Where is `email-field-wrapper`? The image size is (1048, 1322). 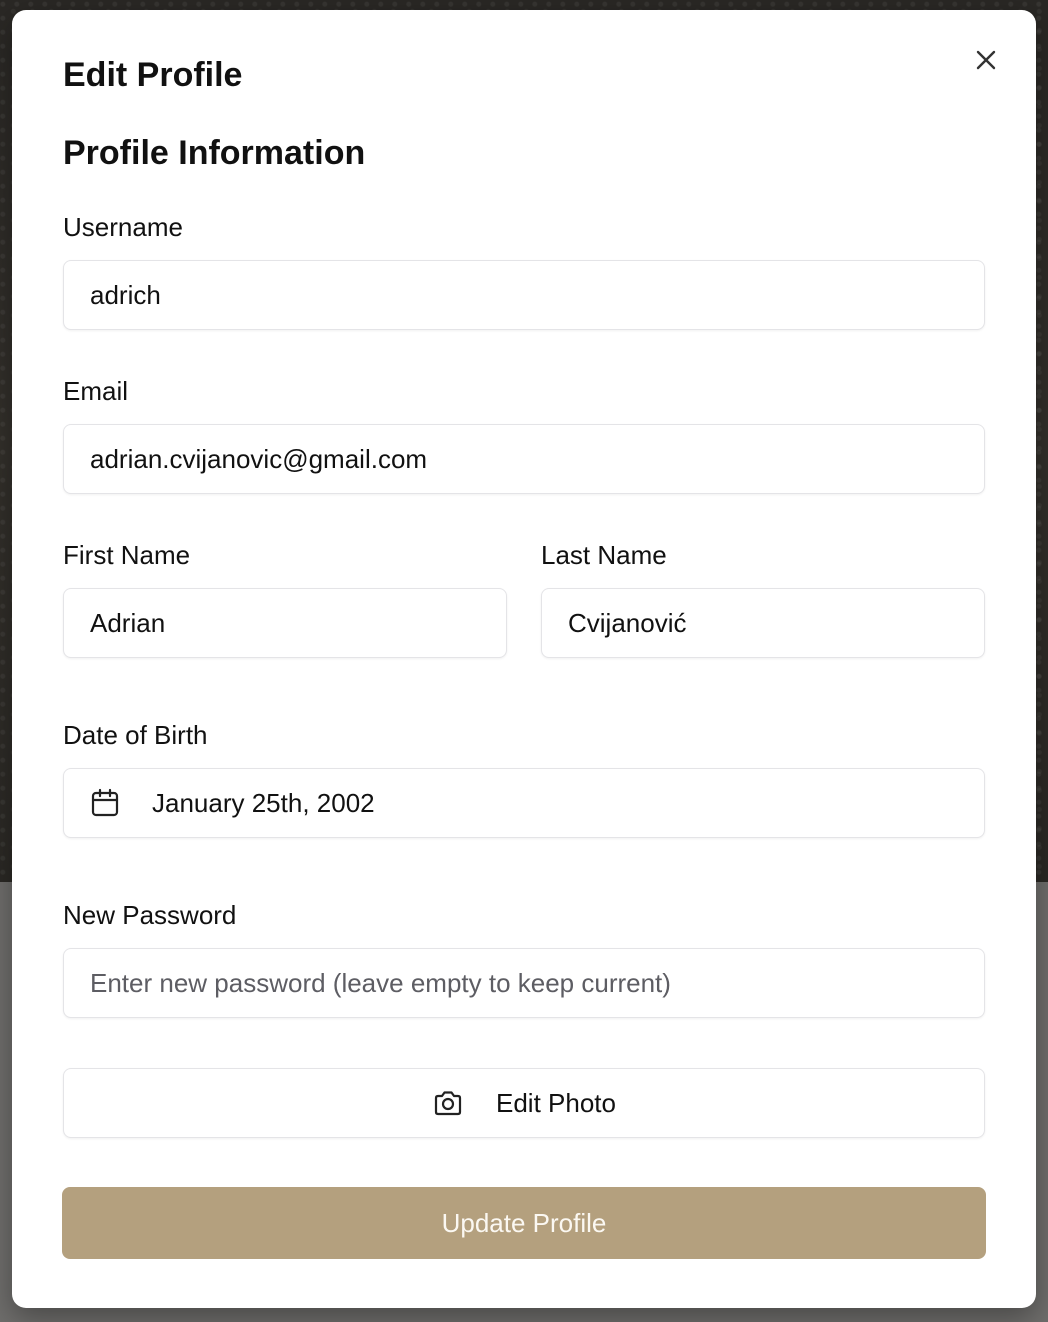
email-field-wrapper is located at coordinates (524, 459).